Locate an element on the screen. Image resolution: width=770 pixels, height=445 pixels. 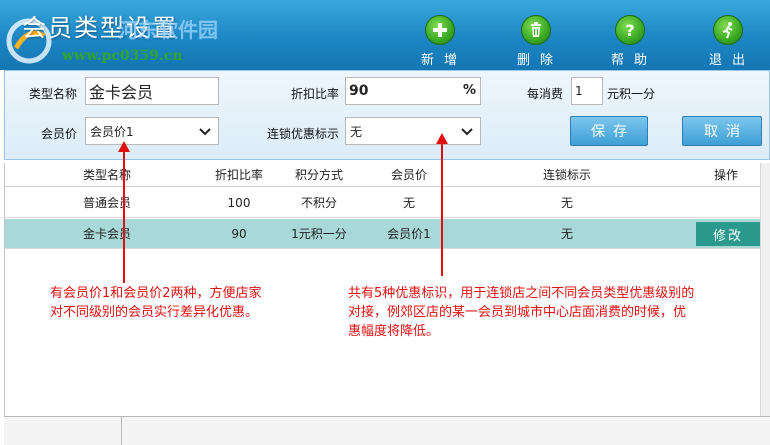
per-spend-input: 1 is located at coordinates (587, 91).